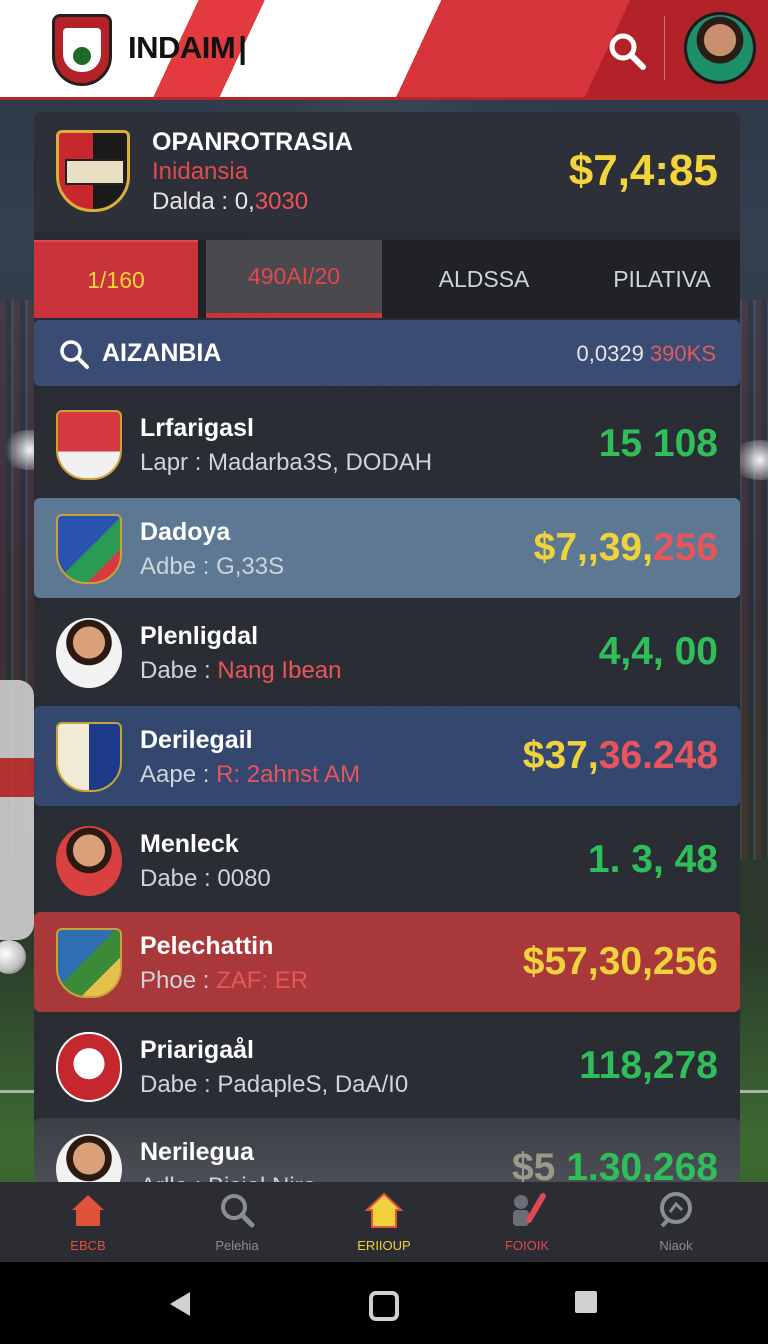 This screenshot has height=1344, width=768. What do you see at coordinates (89, 1158) in the screenshot?
I see `player-avatar` at bounding box center [89, 1158].